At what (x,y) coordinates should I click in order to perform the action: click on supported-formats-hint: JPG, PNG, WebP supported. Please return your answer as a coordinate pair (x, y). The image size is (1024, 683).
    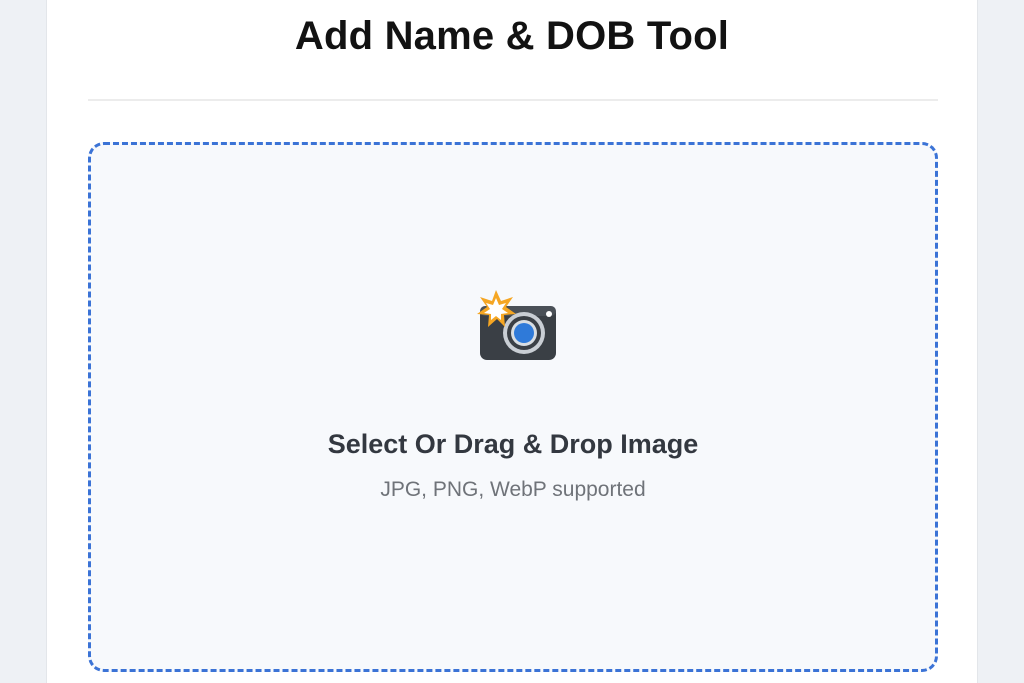
    Looking at the image, I should click on (513, 489).